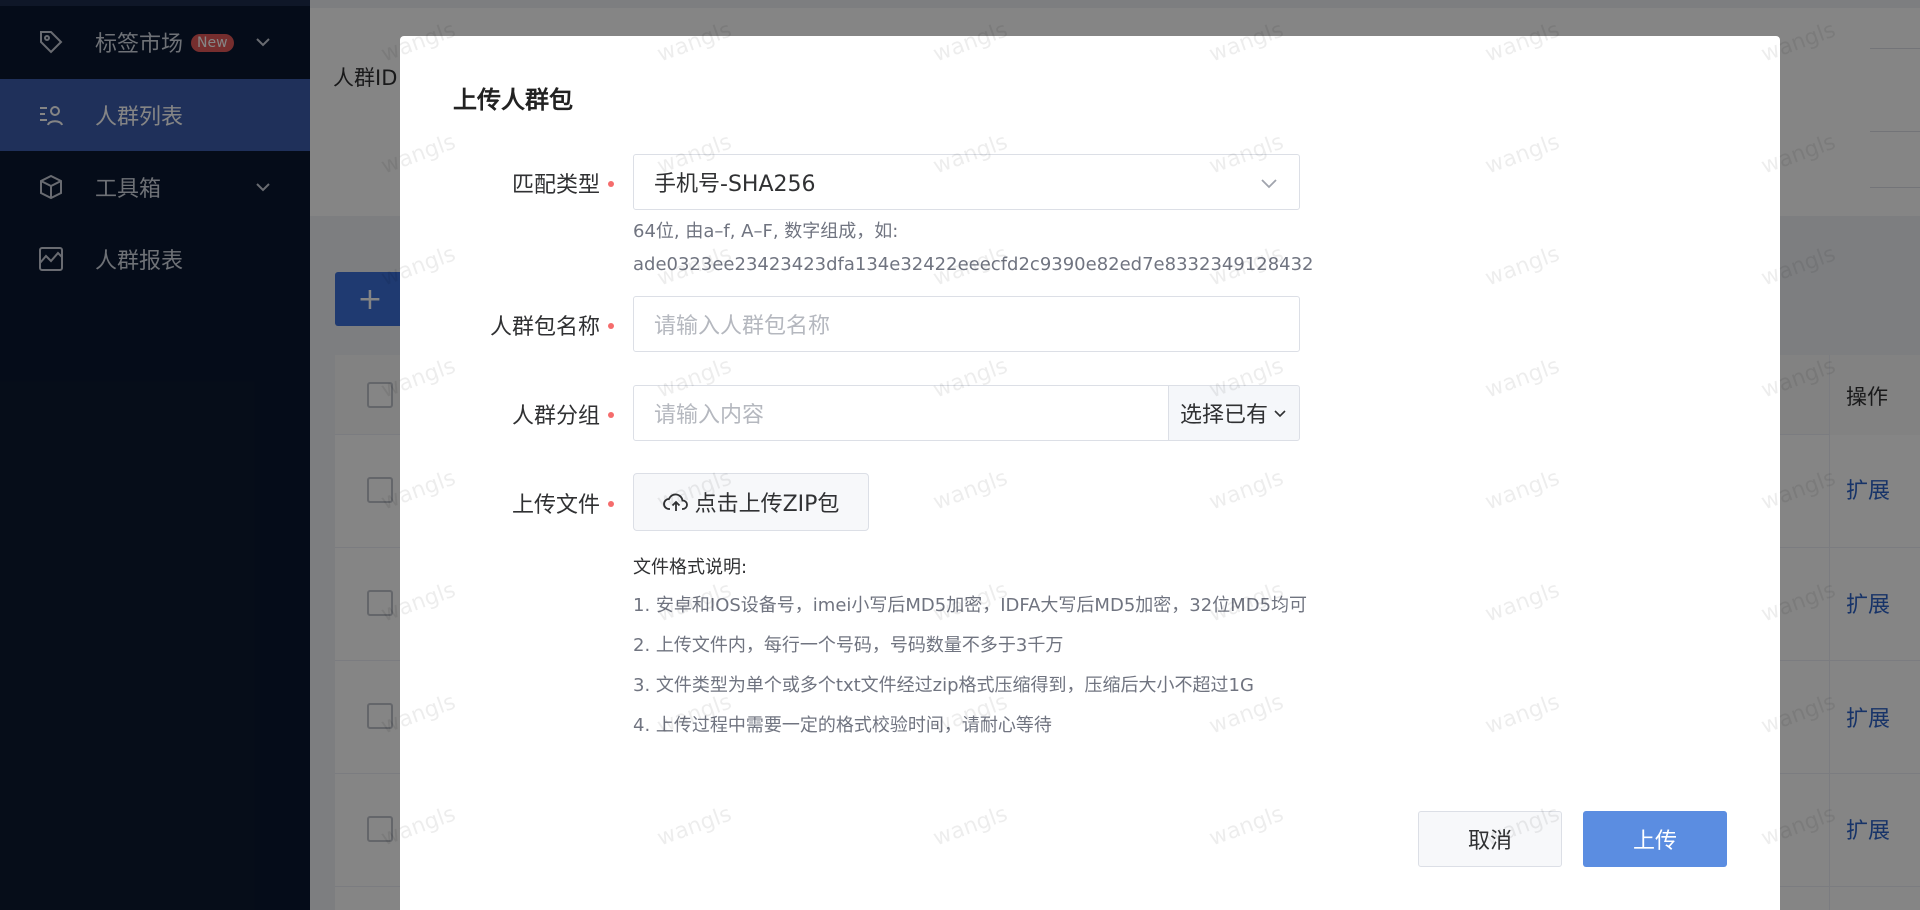  I want to click on group-input: 请输入内容, so click(901, 413).